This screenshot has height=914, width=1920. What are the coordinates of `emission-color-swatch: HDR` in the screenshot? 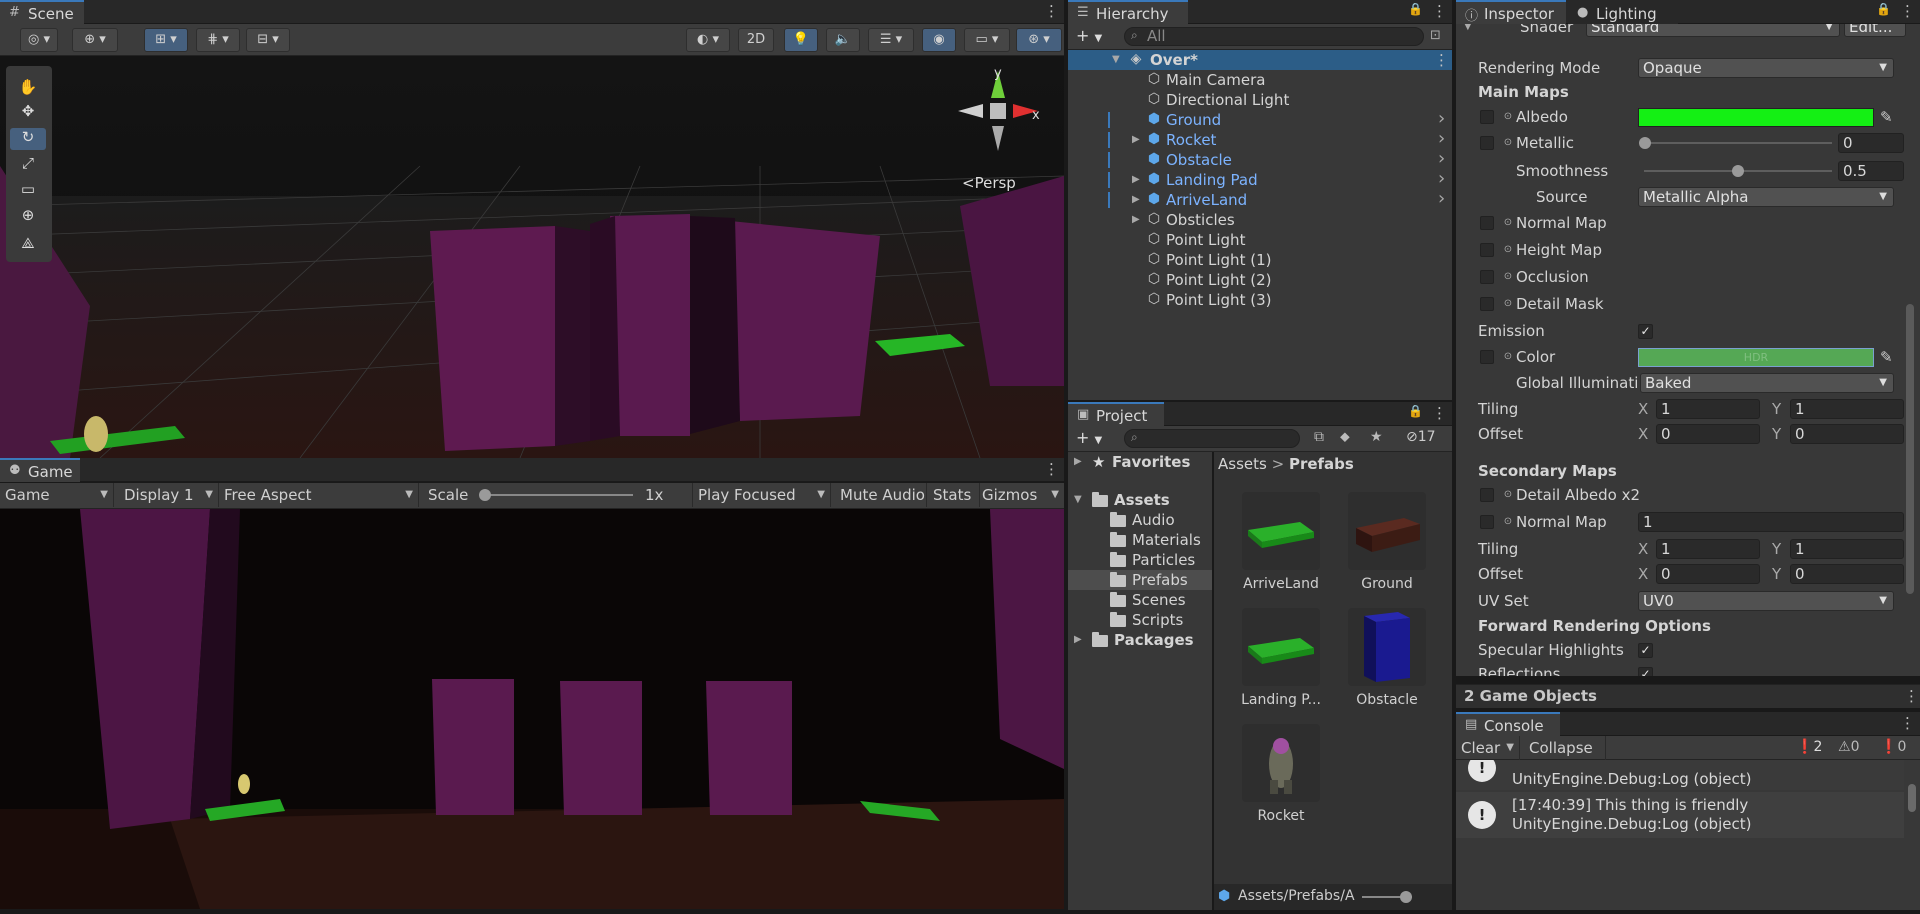 It's located at (1756, 357).